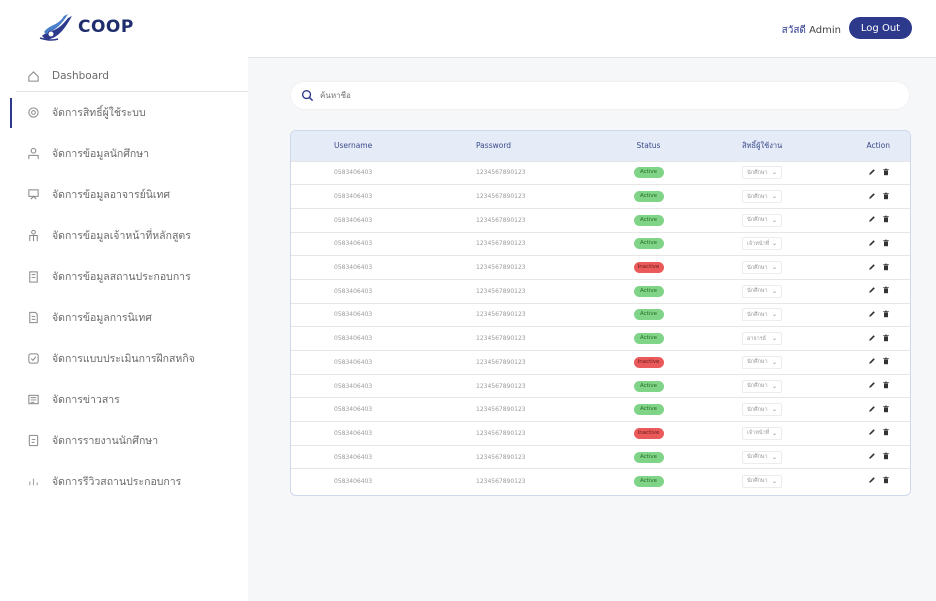 The image size is (936, 601). Describe the element at coordinates (86, 27) in the screenshot. I see `logo: COOP` at that location.